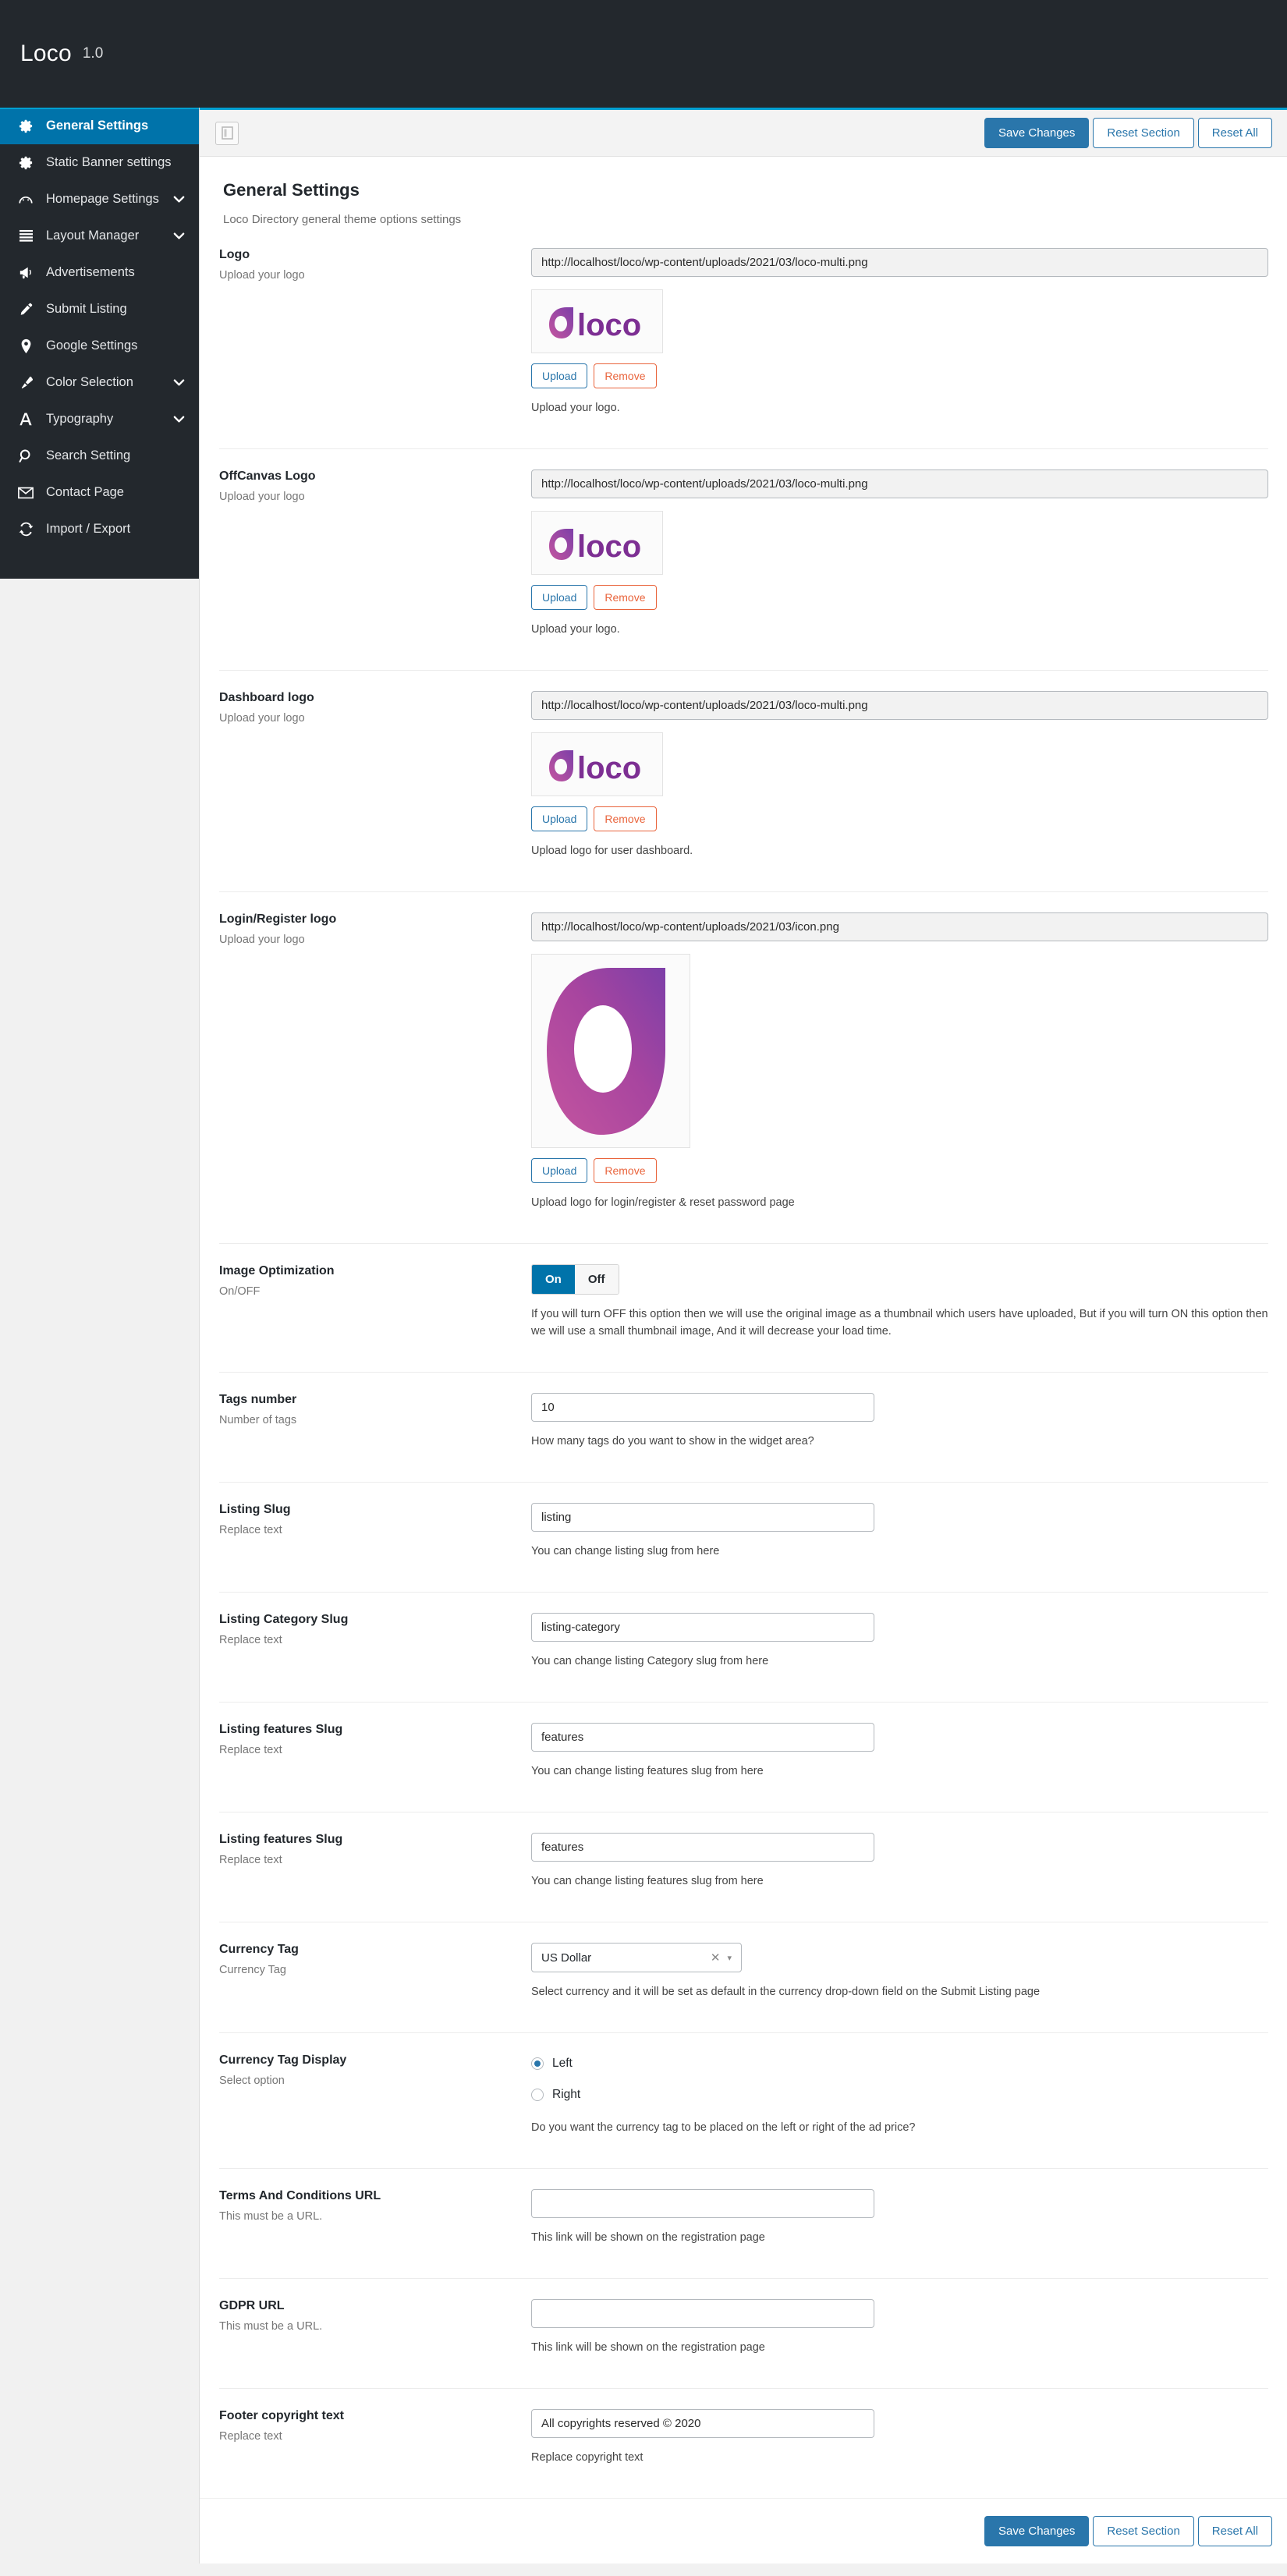 This screenshot has height=2576, width=1287. What do you see at coordinates (626, 1551) in the screenshot?
I see `field-note: You can change listing slug from here` at bounding box center [626, 1551].